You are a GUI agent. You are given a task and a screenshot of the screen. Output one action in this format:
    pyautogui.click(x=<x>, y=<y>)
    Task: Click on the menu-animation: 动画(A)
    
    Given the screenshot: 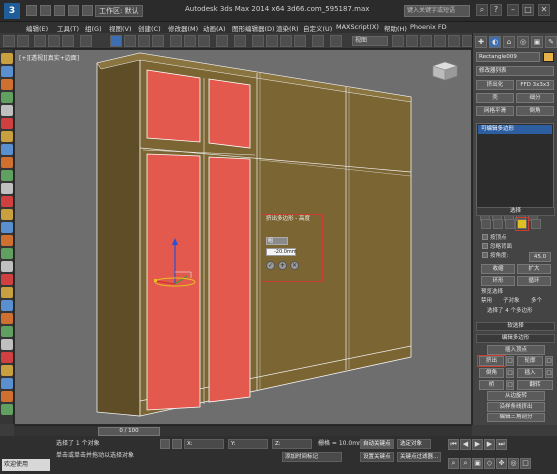 What is the action you would take?
    pyautogui.click(x=214, y=28)
    